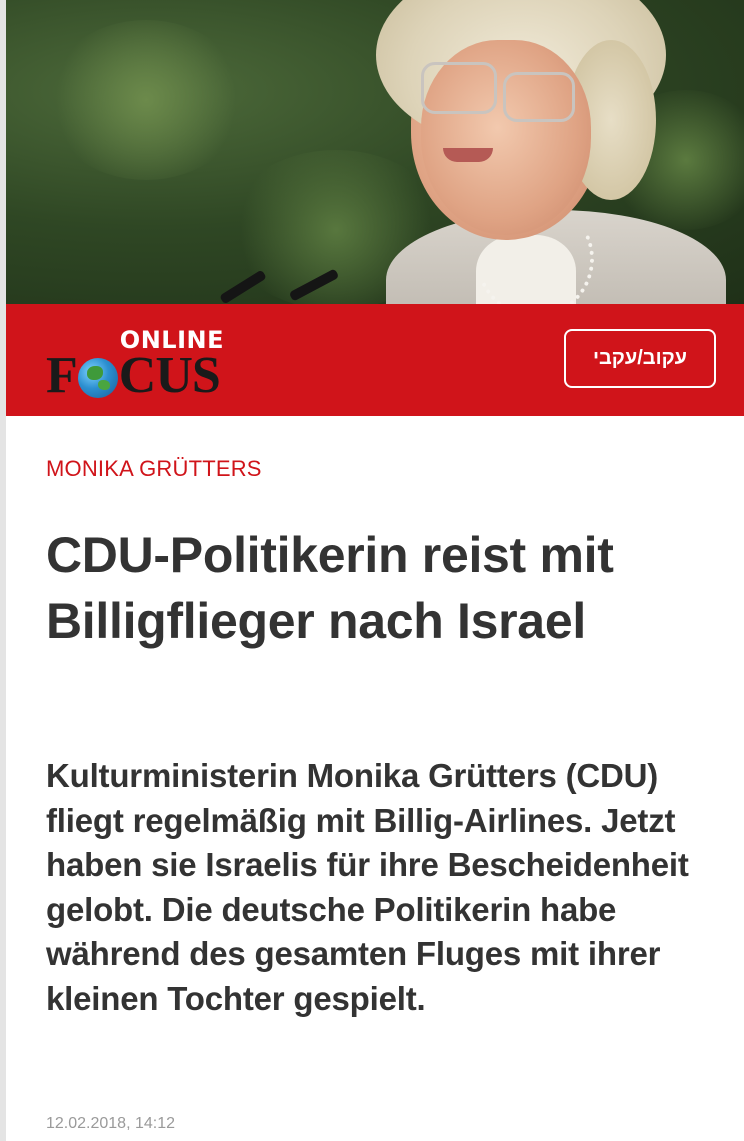 The height and width of the screenshot is (1141, 744). I want to click on article-kicker: MONIKA GRÜTTERS, so click(154, 468).